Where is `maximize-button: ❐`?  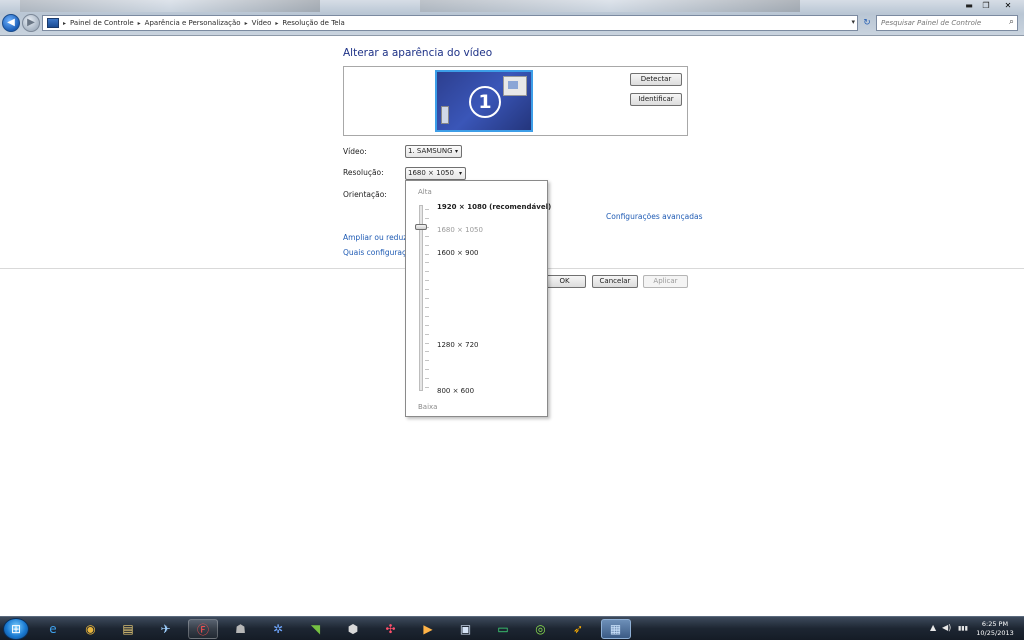 maximize-button: ❐ is located at coordinates (986, 5).